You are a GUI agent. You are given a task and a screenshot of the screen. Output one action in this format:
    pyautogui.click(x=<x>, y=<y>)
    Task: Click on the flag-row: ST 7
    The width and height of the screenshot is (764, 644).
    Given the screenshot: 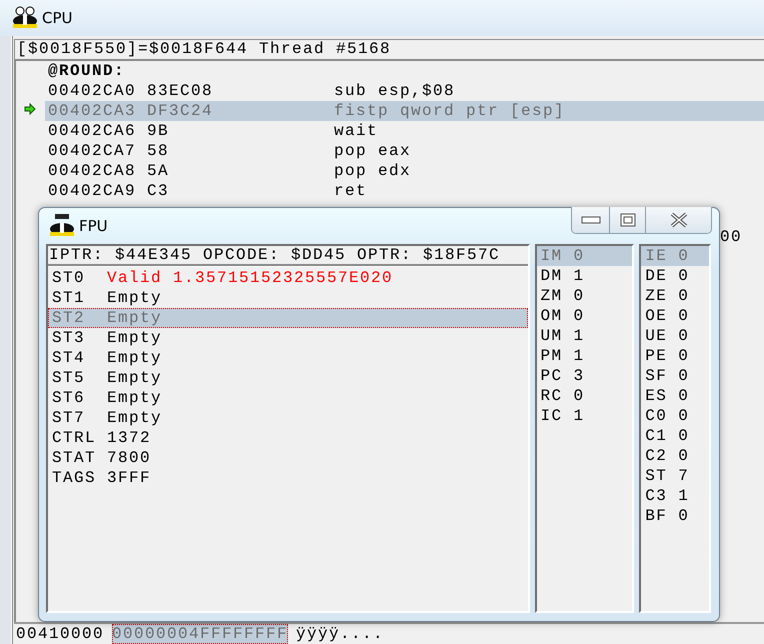 What is the action you would take?
    pyautogui.click(x=675, y=476)
    